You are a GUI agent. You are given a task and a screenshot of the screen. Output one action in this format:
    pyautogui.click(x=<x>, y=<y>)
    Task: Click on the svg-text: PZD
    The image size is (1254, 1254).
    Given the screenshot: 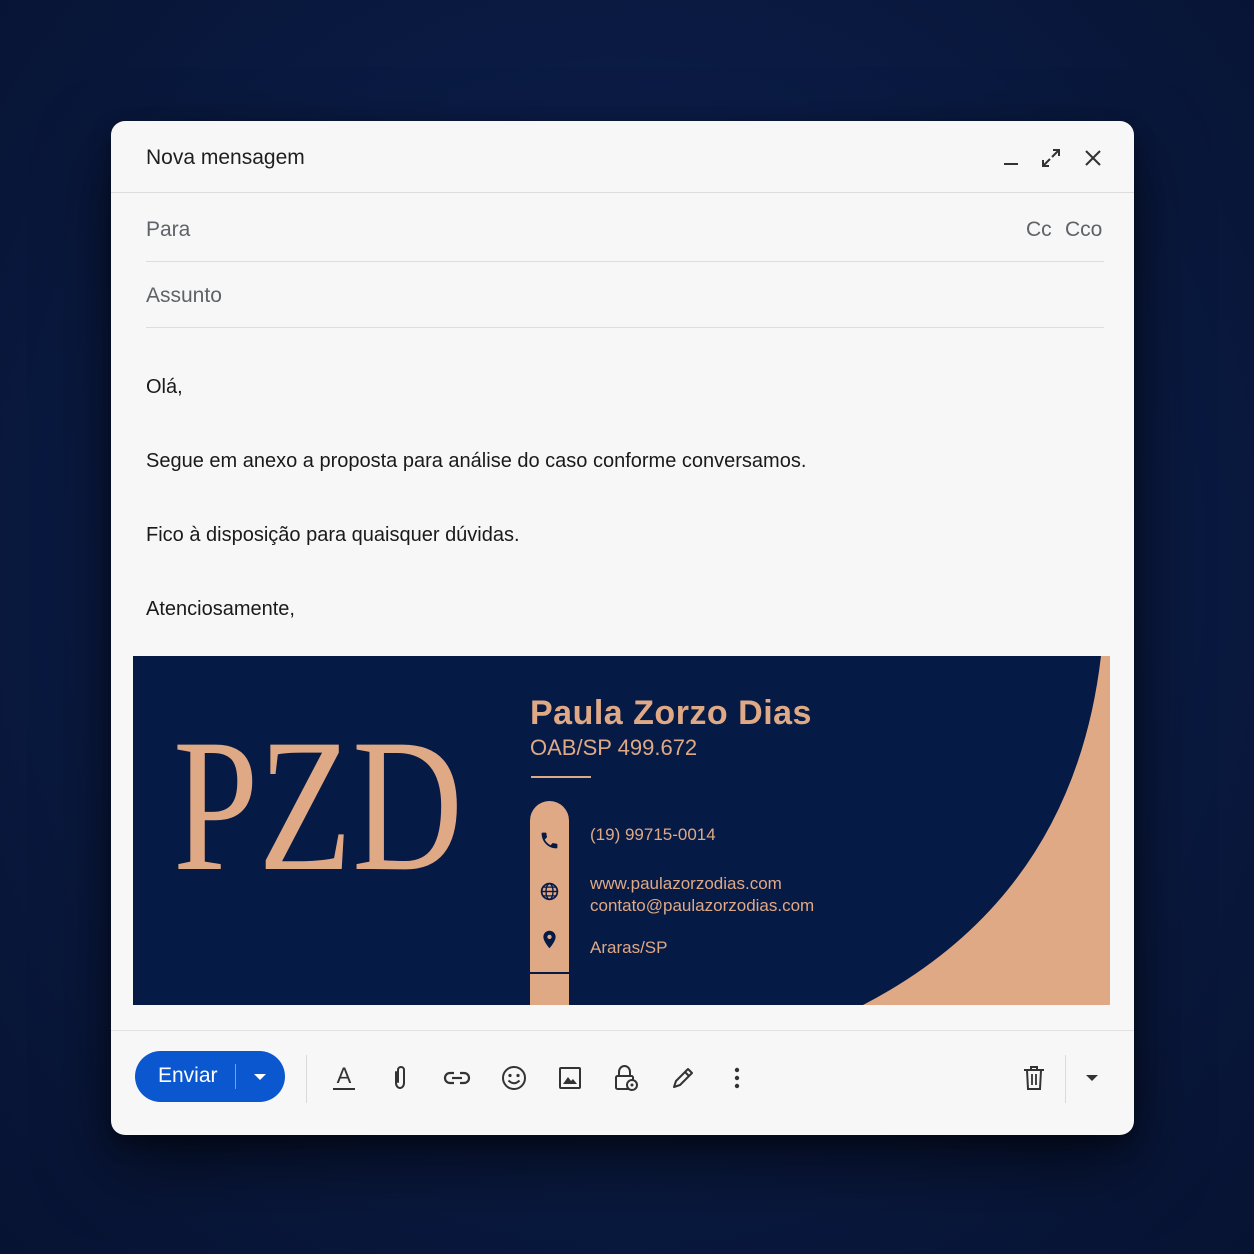 What is the action you would take?
    pyautogui.click(x=318, y=799)
    